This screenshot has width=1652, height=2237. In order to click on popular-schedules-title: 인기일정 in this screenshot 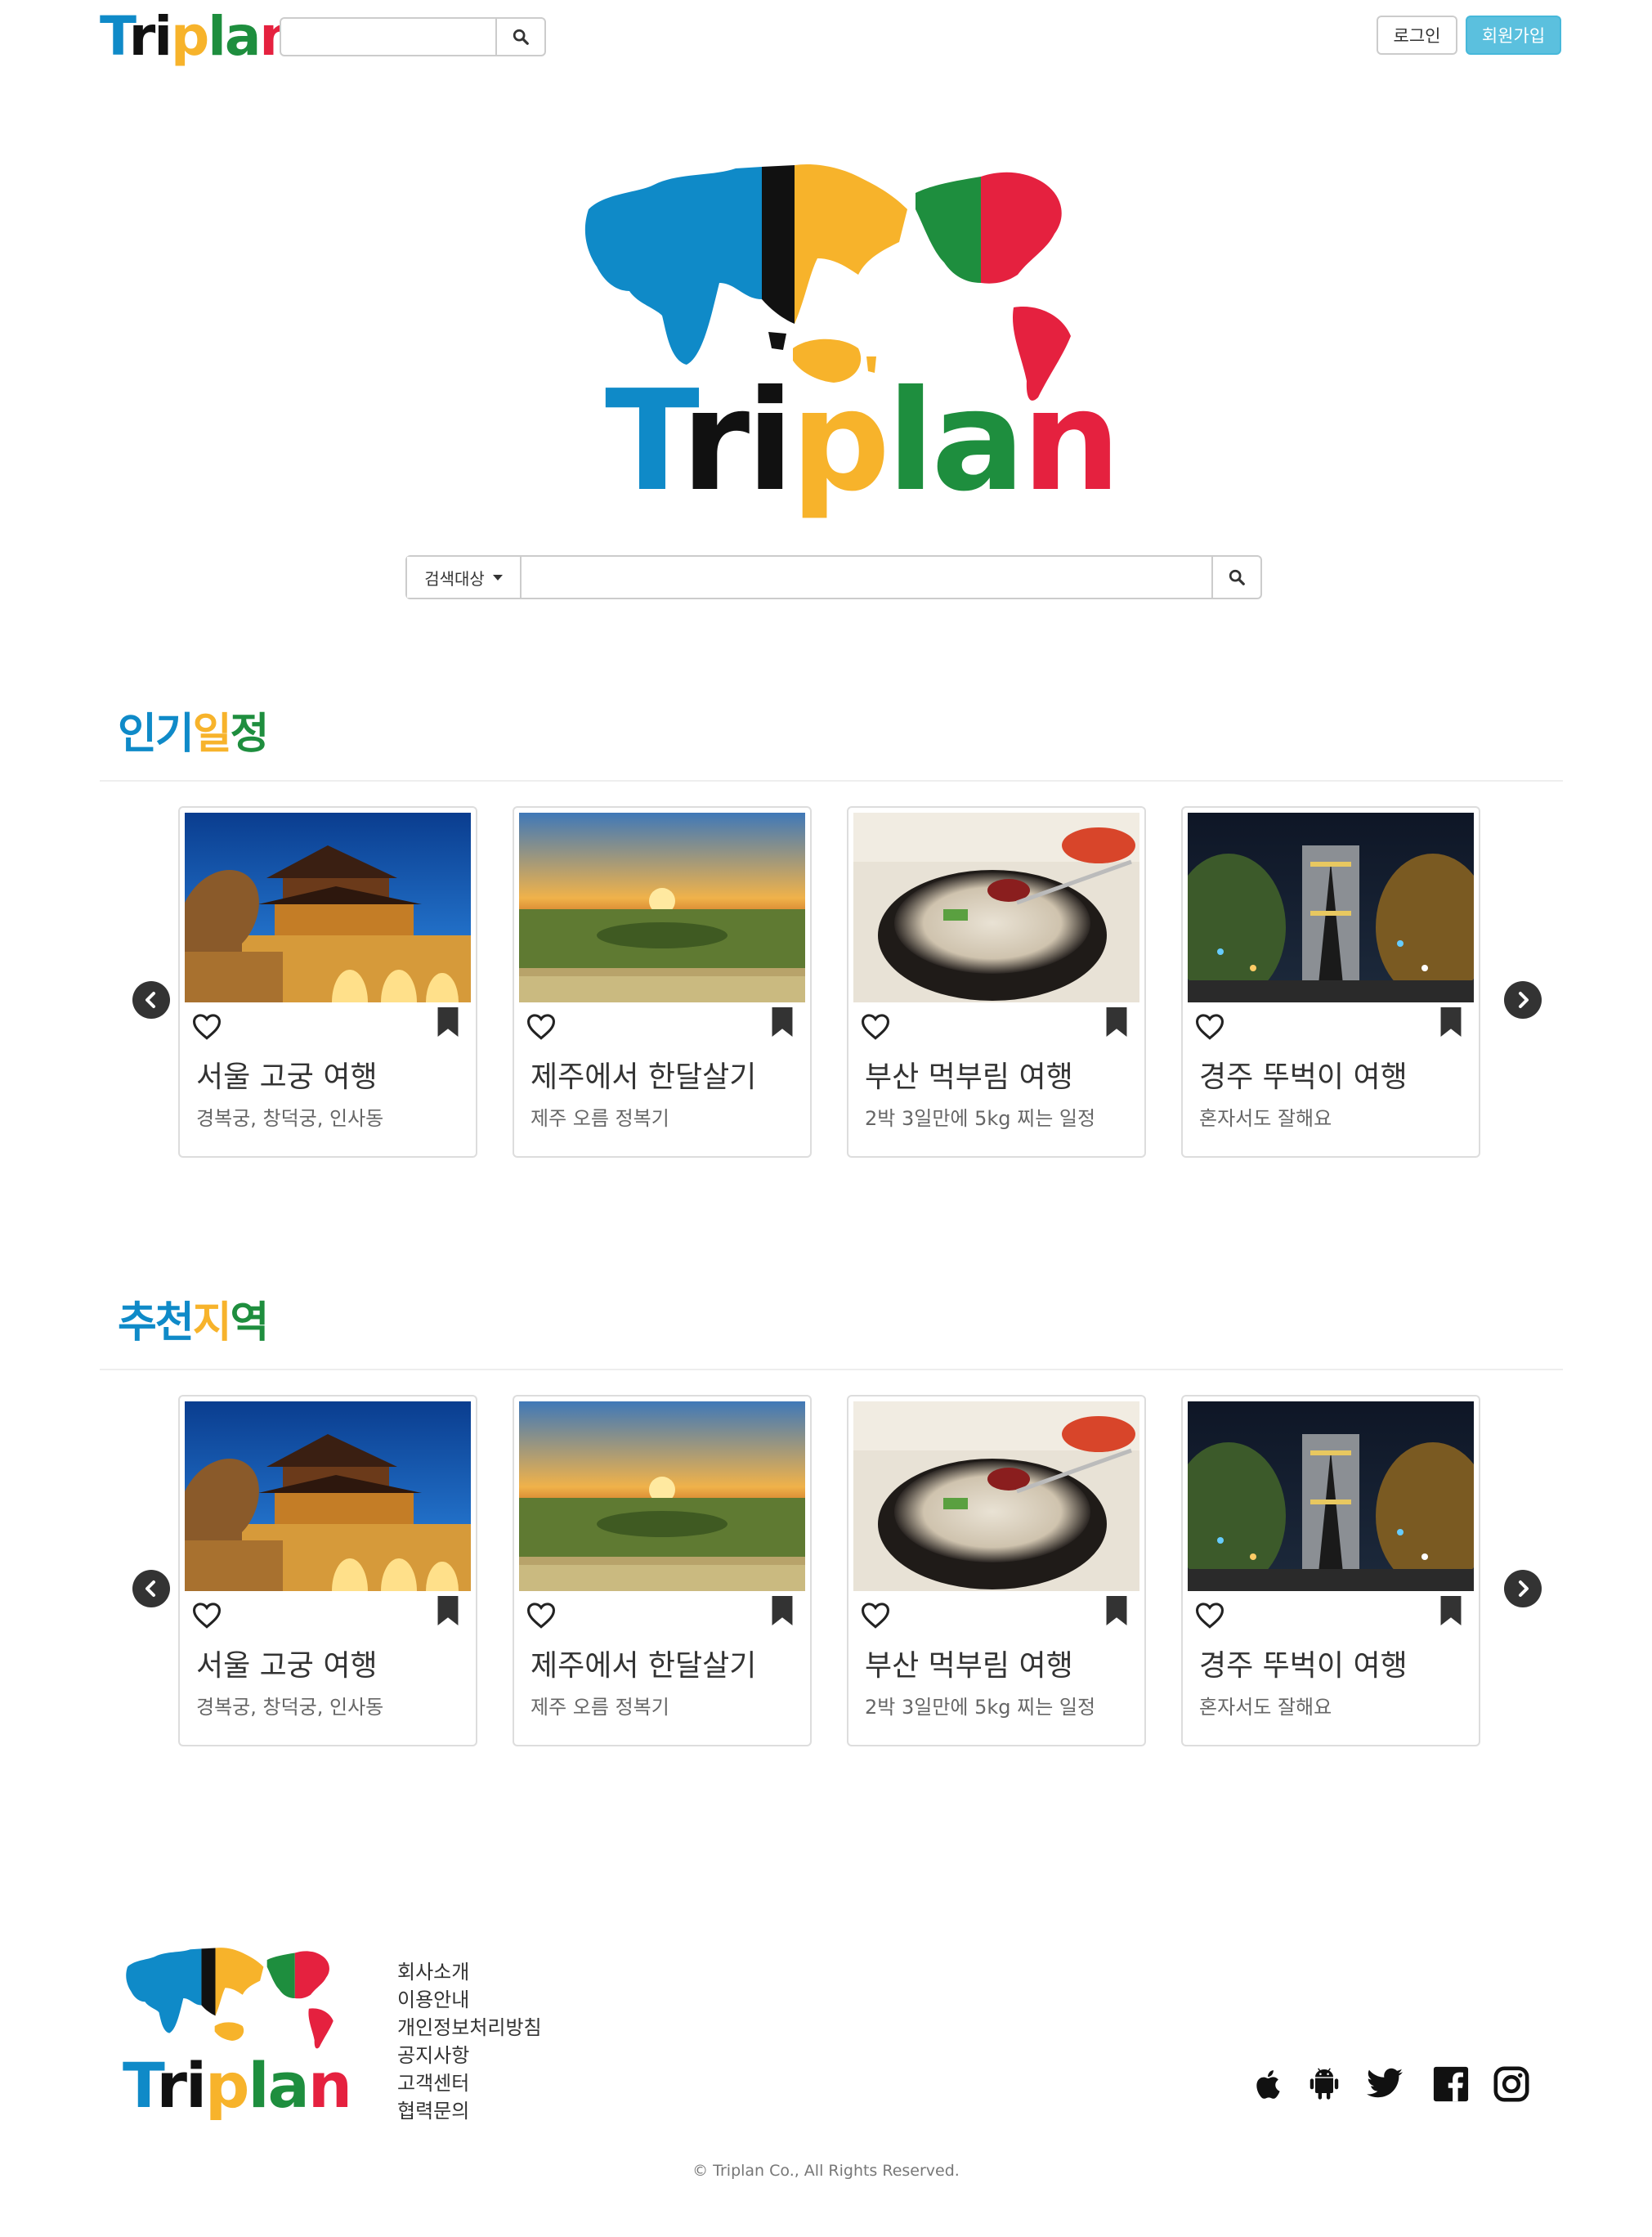, I will do `click(194, 735)`.